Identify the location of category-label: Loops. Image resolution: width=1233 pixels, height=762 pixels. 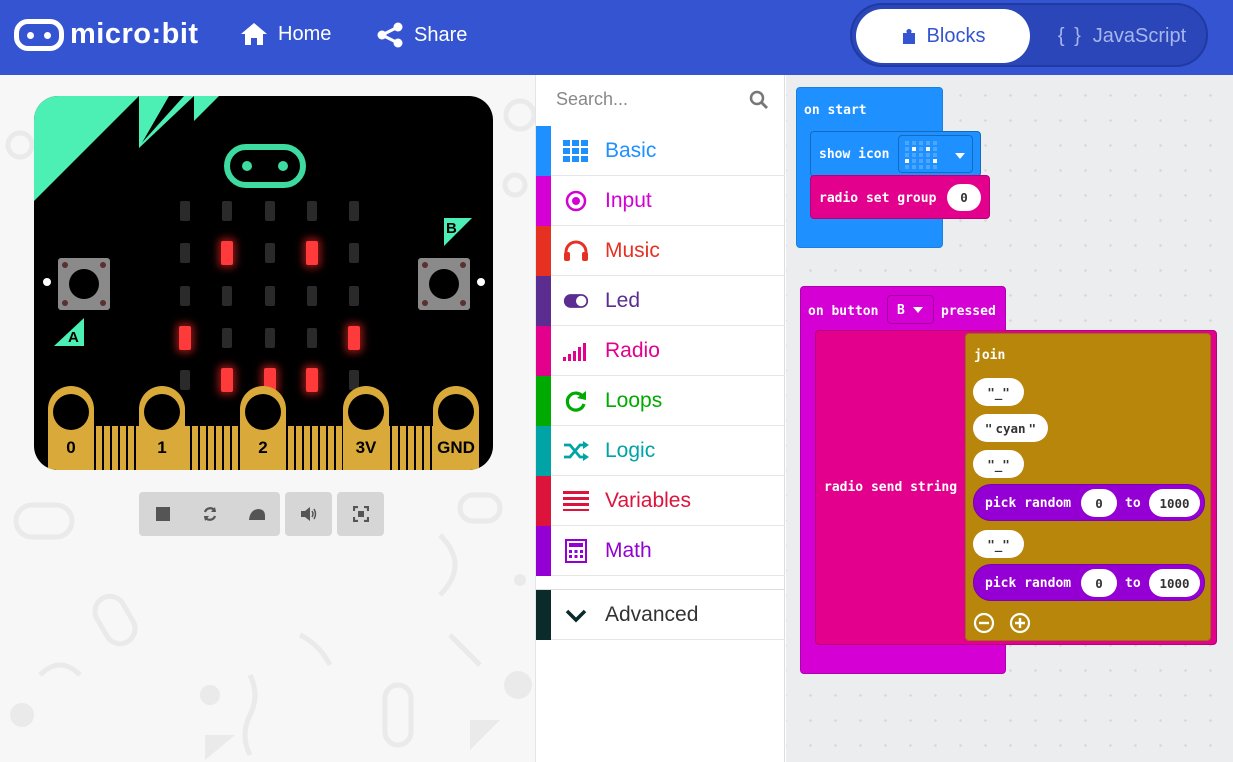
(634, 400).